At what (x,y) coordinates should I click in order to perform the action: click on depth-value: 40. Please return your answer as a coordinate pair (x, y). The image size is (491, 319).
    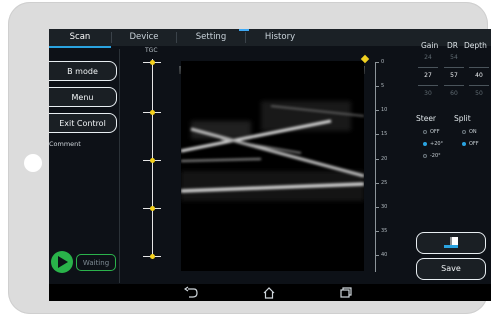
    Looking at the image, I should click on (479, 75).